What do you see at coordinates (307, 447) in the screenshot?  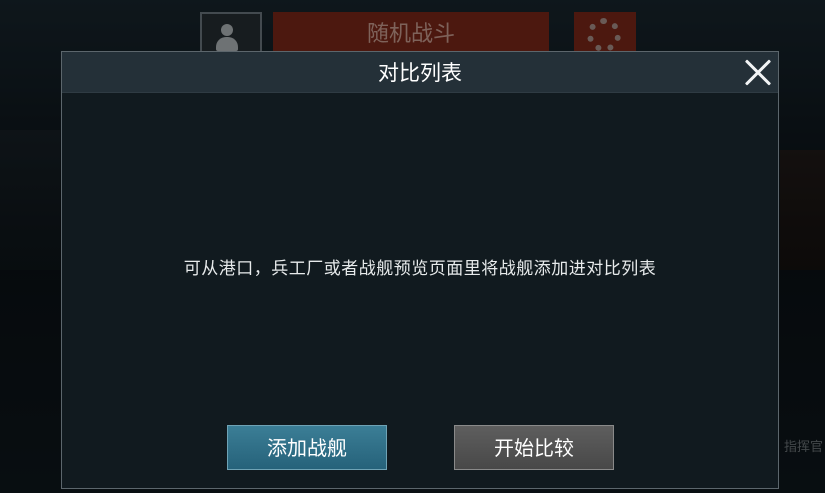 I see `add-warship-button: 添加战舰` at bounding box center [307, 447].